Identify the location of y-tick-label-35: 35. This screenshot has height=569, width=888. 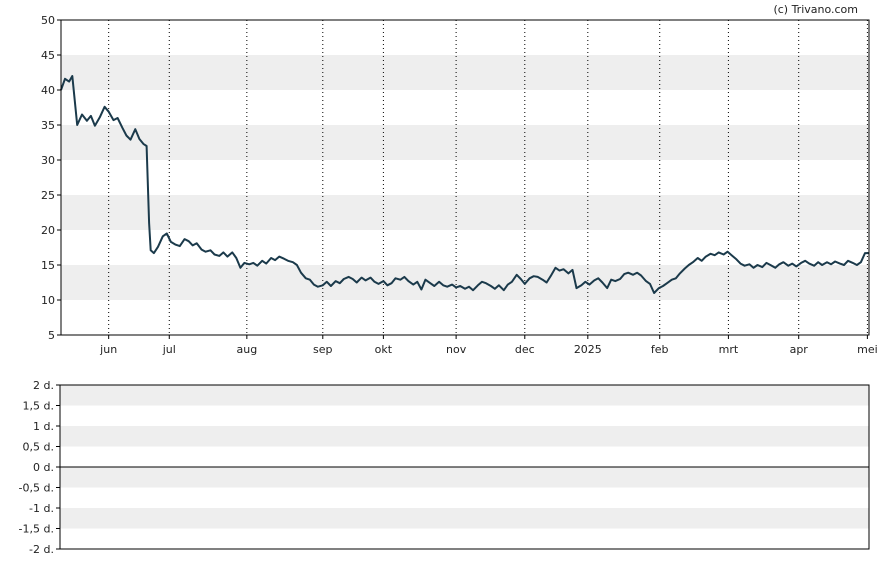
(48, 125).